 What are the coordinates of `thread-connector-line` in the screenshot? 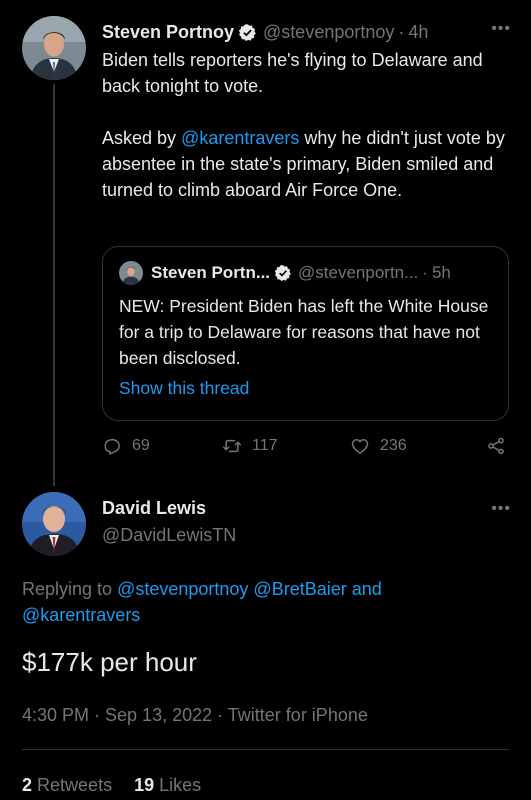 It's located at (54, 285).